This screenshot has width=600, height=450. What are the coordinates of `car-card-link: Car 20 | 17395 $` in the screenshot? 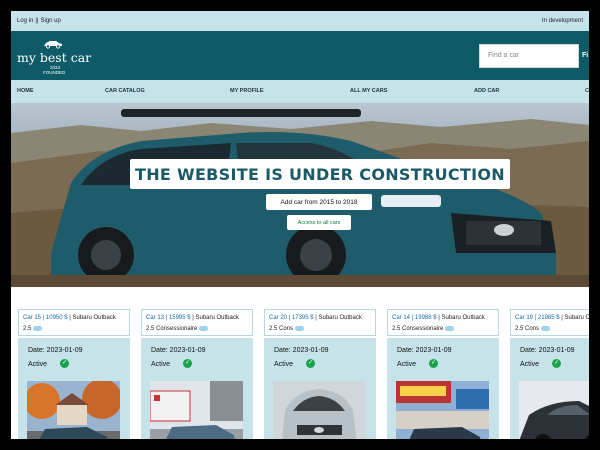 It's located at (291, 318).